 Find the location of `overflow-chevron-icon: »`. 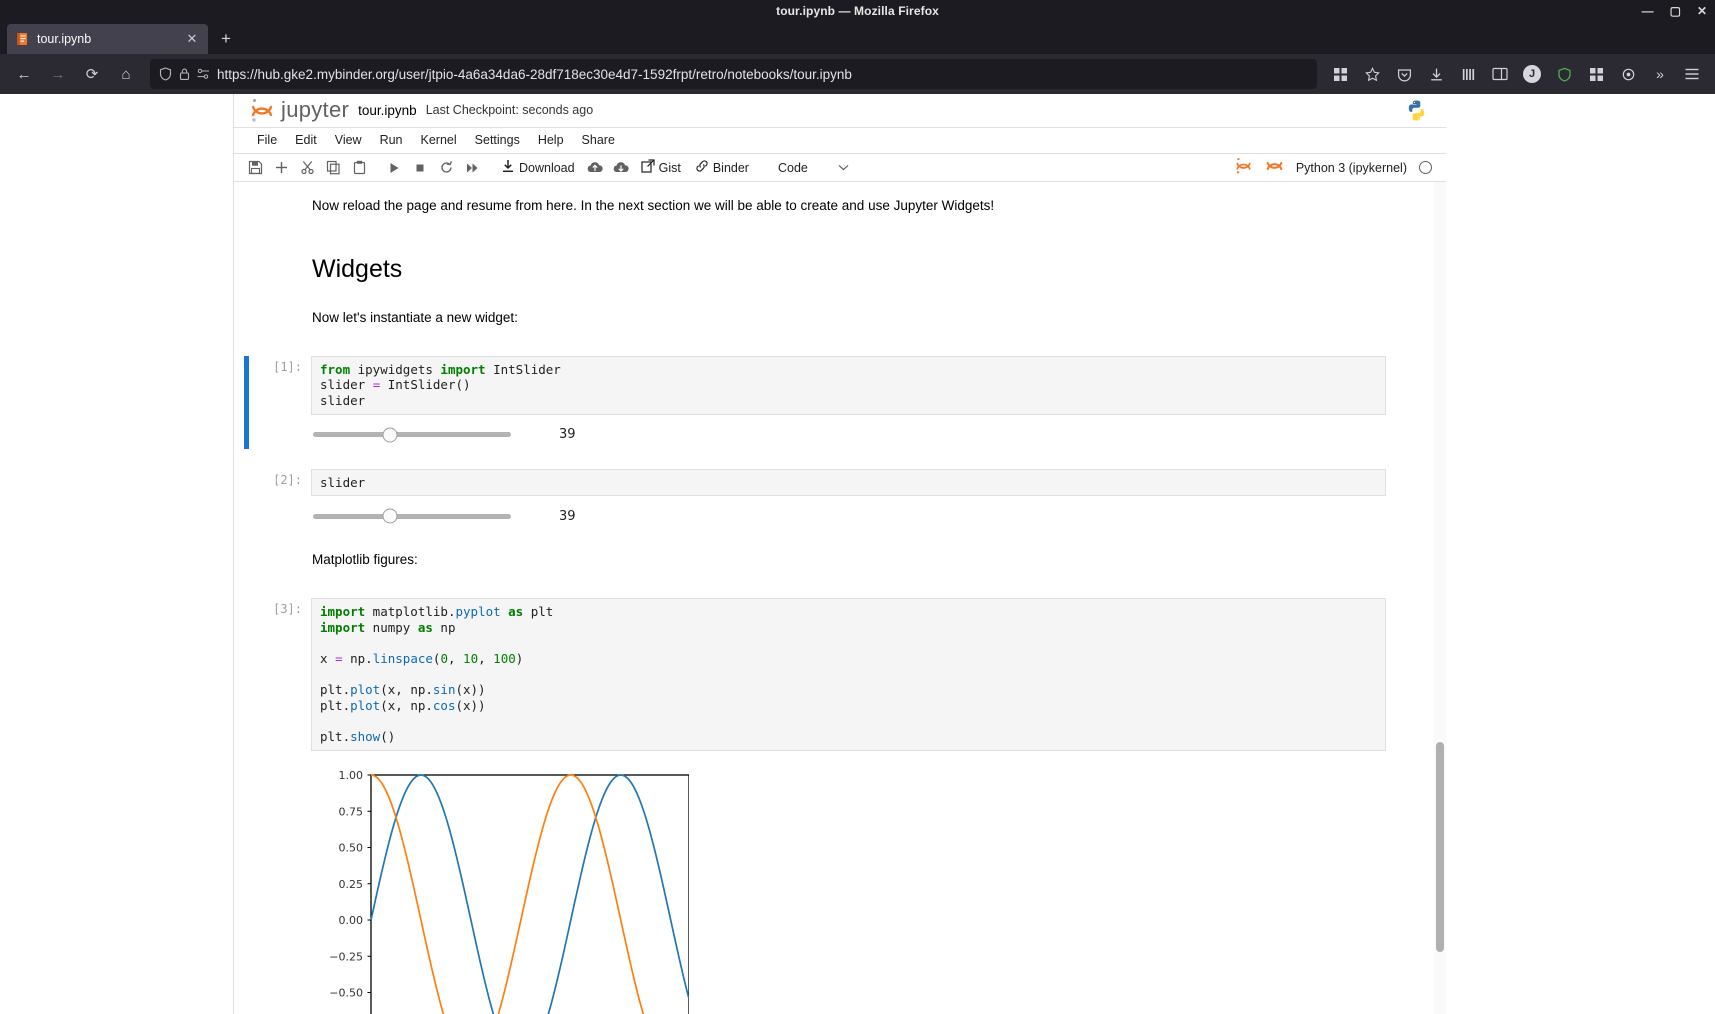

overflow-chevron-icon: » is located at coordinates (1660, 74).